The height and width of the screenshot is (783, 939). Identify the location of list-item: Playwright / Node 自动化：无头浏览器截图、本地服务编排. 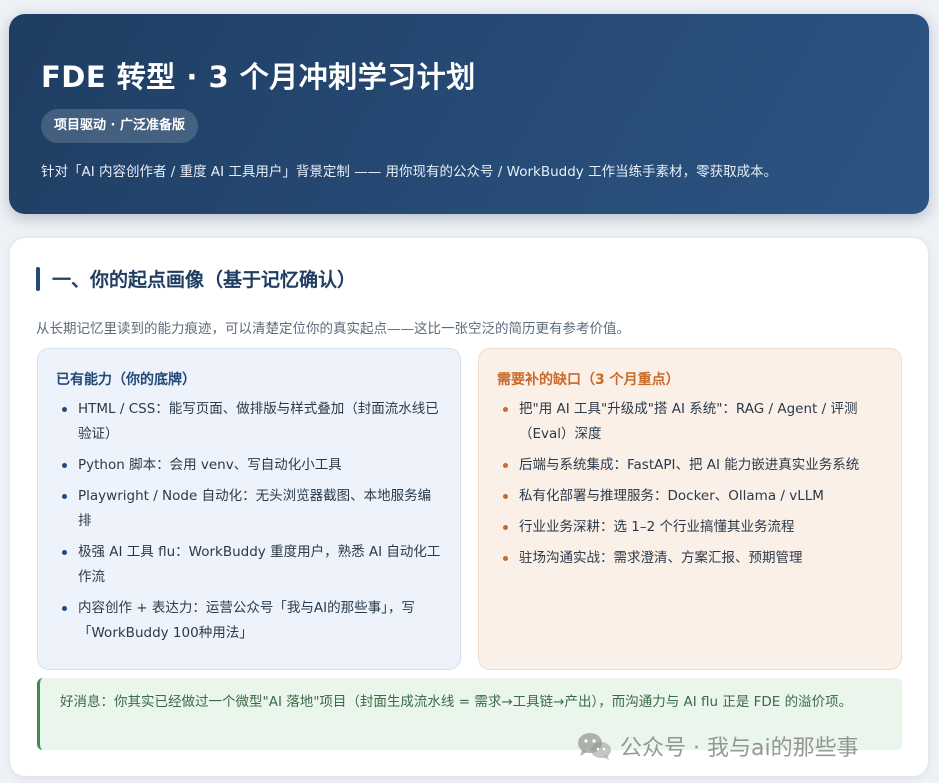
(249, 509).